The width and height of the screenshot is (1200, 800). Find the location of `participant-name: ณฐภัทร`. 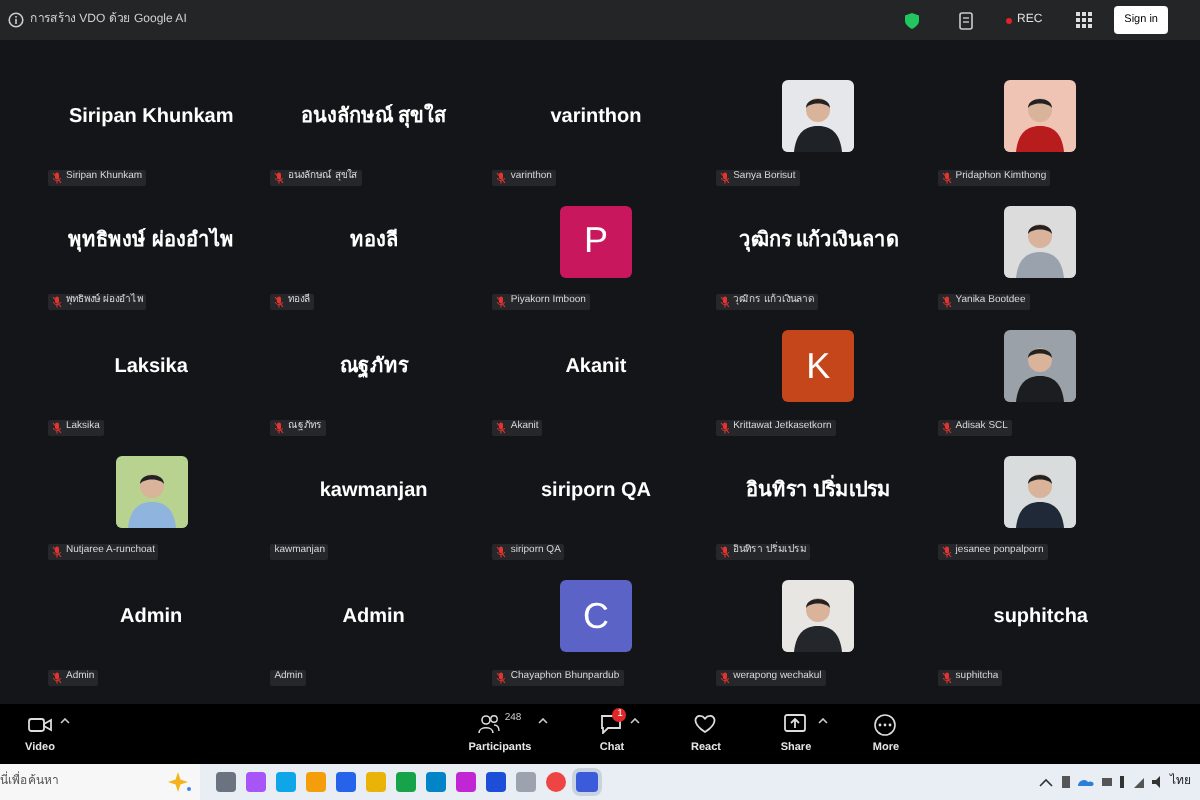

participant-name: ณฐภัทร is located at coordinates (373, 367).